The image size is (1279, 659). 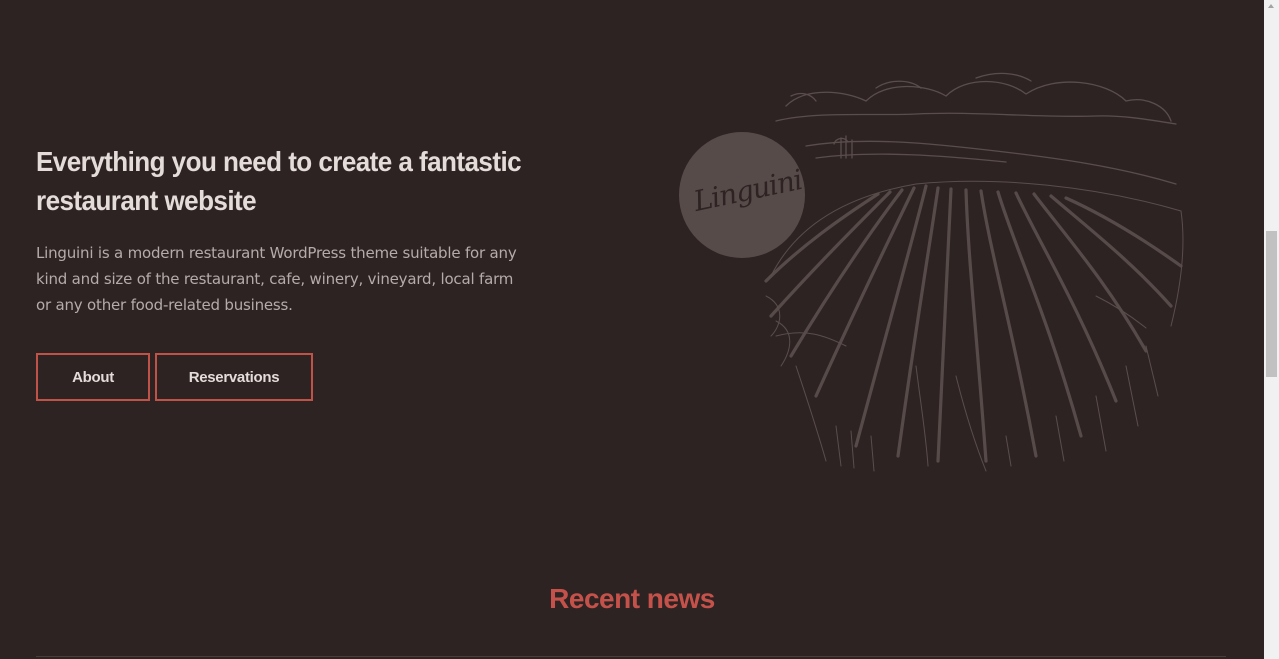 I want to click on logo-text: Linguini, so click(x=747, y=190).